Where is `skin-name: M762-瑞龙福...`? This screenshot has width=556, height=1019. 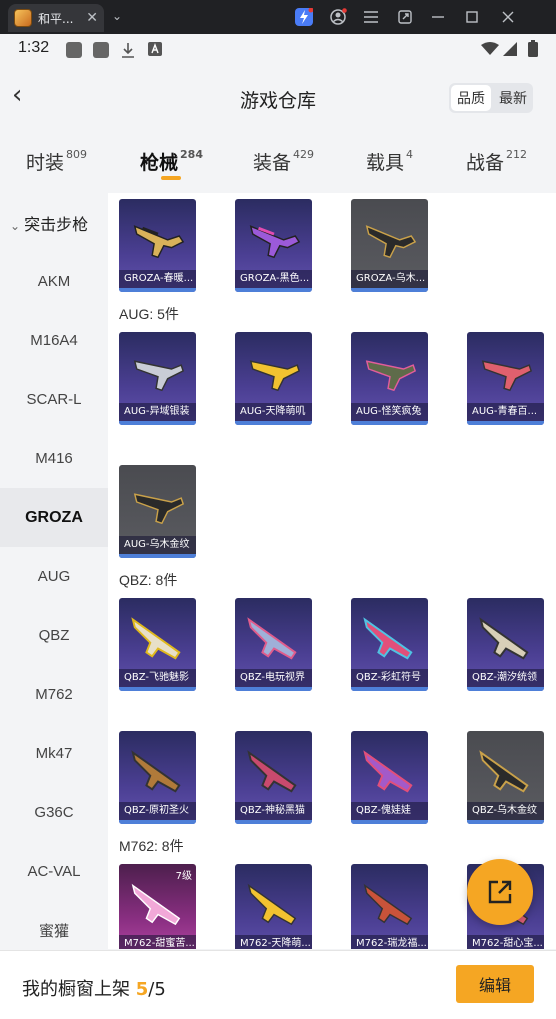
skin-name: M762-瑞龙福... is located at coordinates (389, 942).